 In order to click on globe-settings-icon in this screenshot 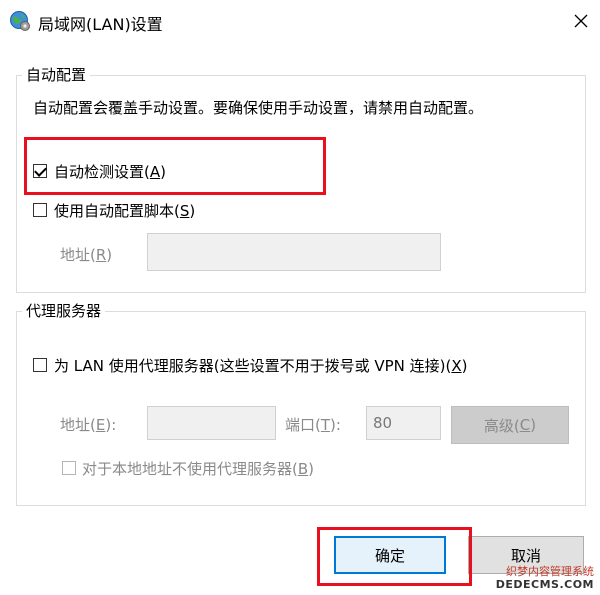, I will do `click(20, 21)`.